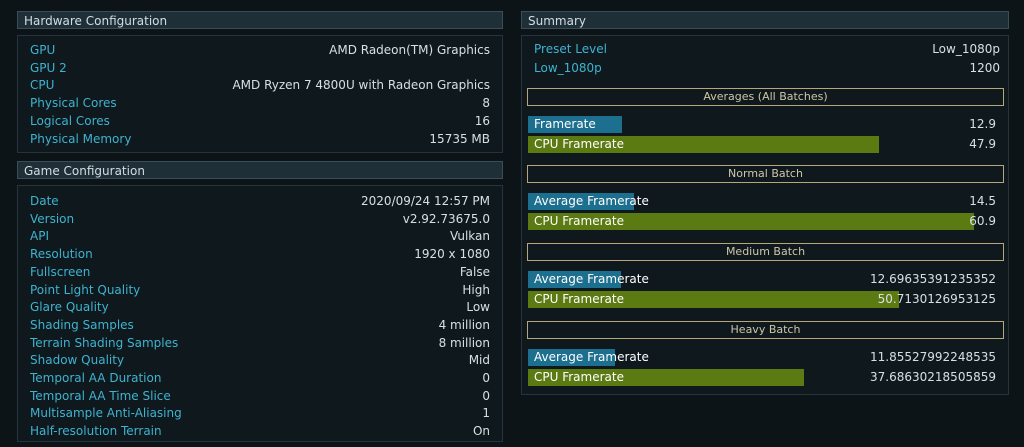 The image size is (1024, 447). I want to click on game-row: Shadow Quality Mid, so click(260, 360).